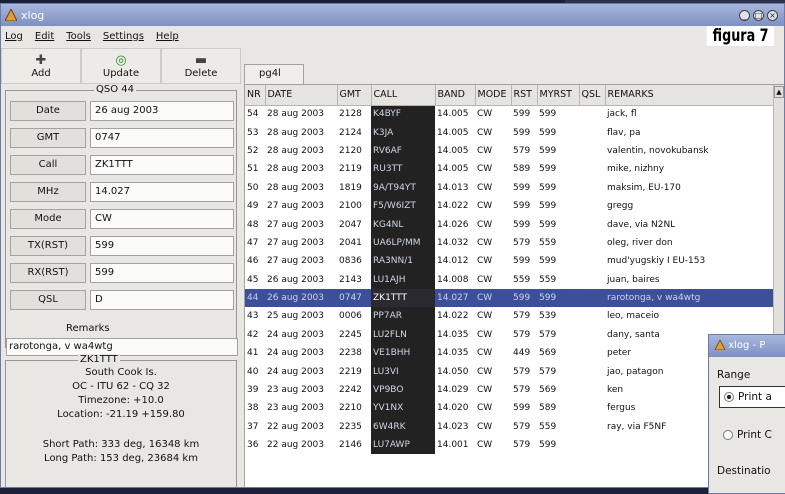 The image size is (785, 494). I want to click on toolbar: ✚ Add ◎ Update ▬ Delete, so click(121, 66).